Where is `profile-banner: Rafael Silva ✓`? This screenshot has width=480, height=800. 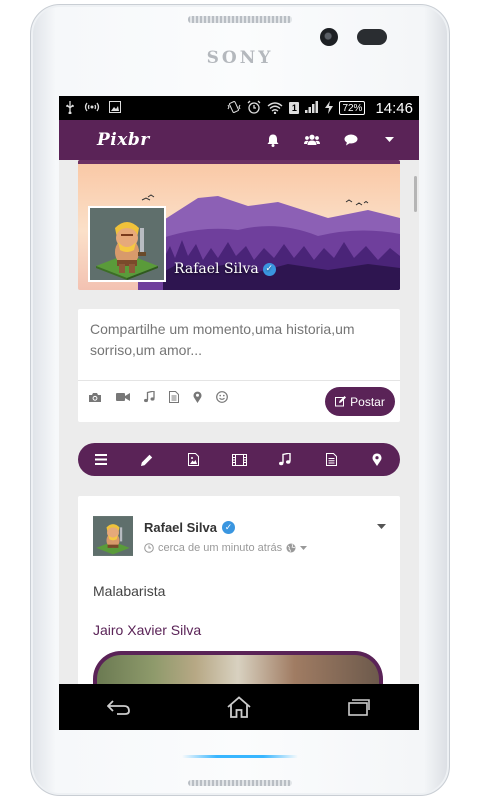
profile-banner: Rafael Silva ✓ is located at coordinates (239, 225).